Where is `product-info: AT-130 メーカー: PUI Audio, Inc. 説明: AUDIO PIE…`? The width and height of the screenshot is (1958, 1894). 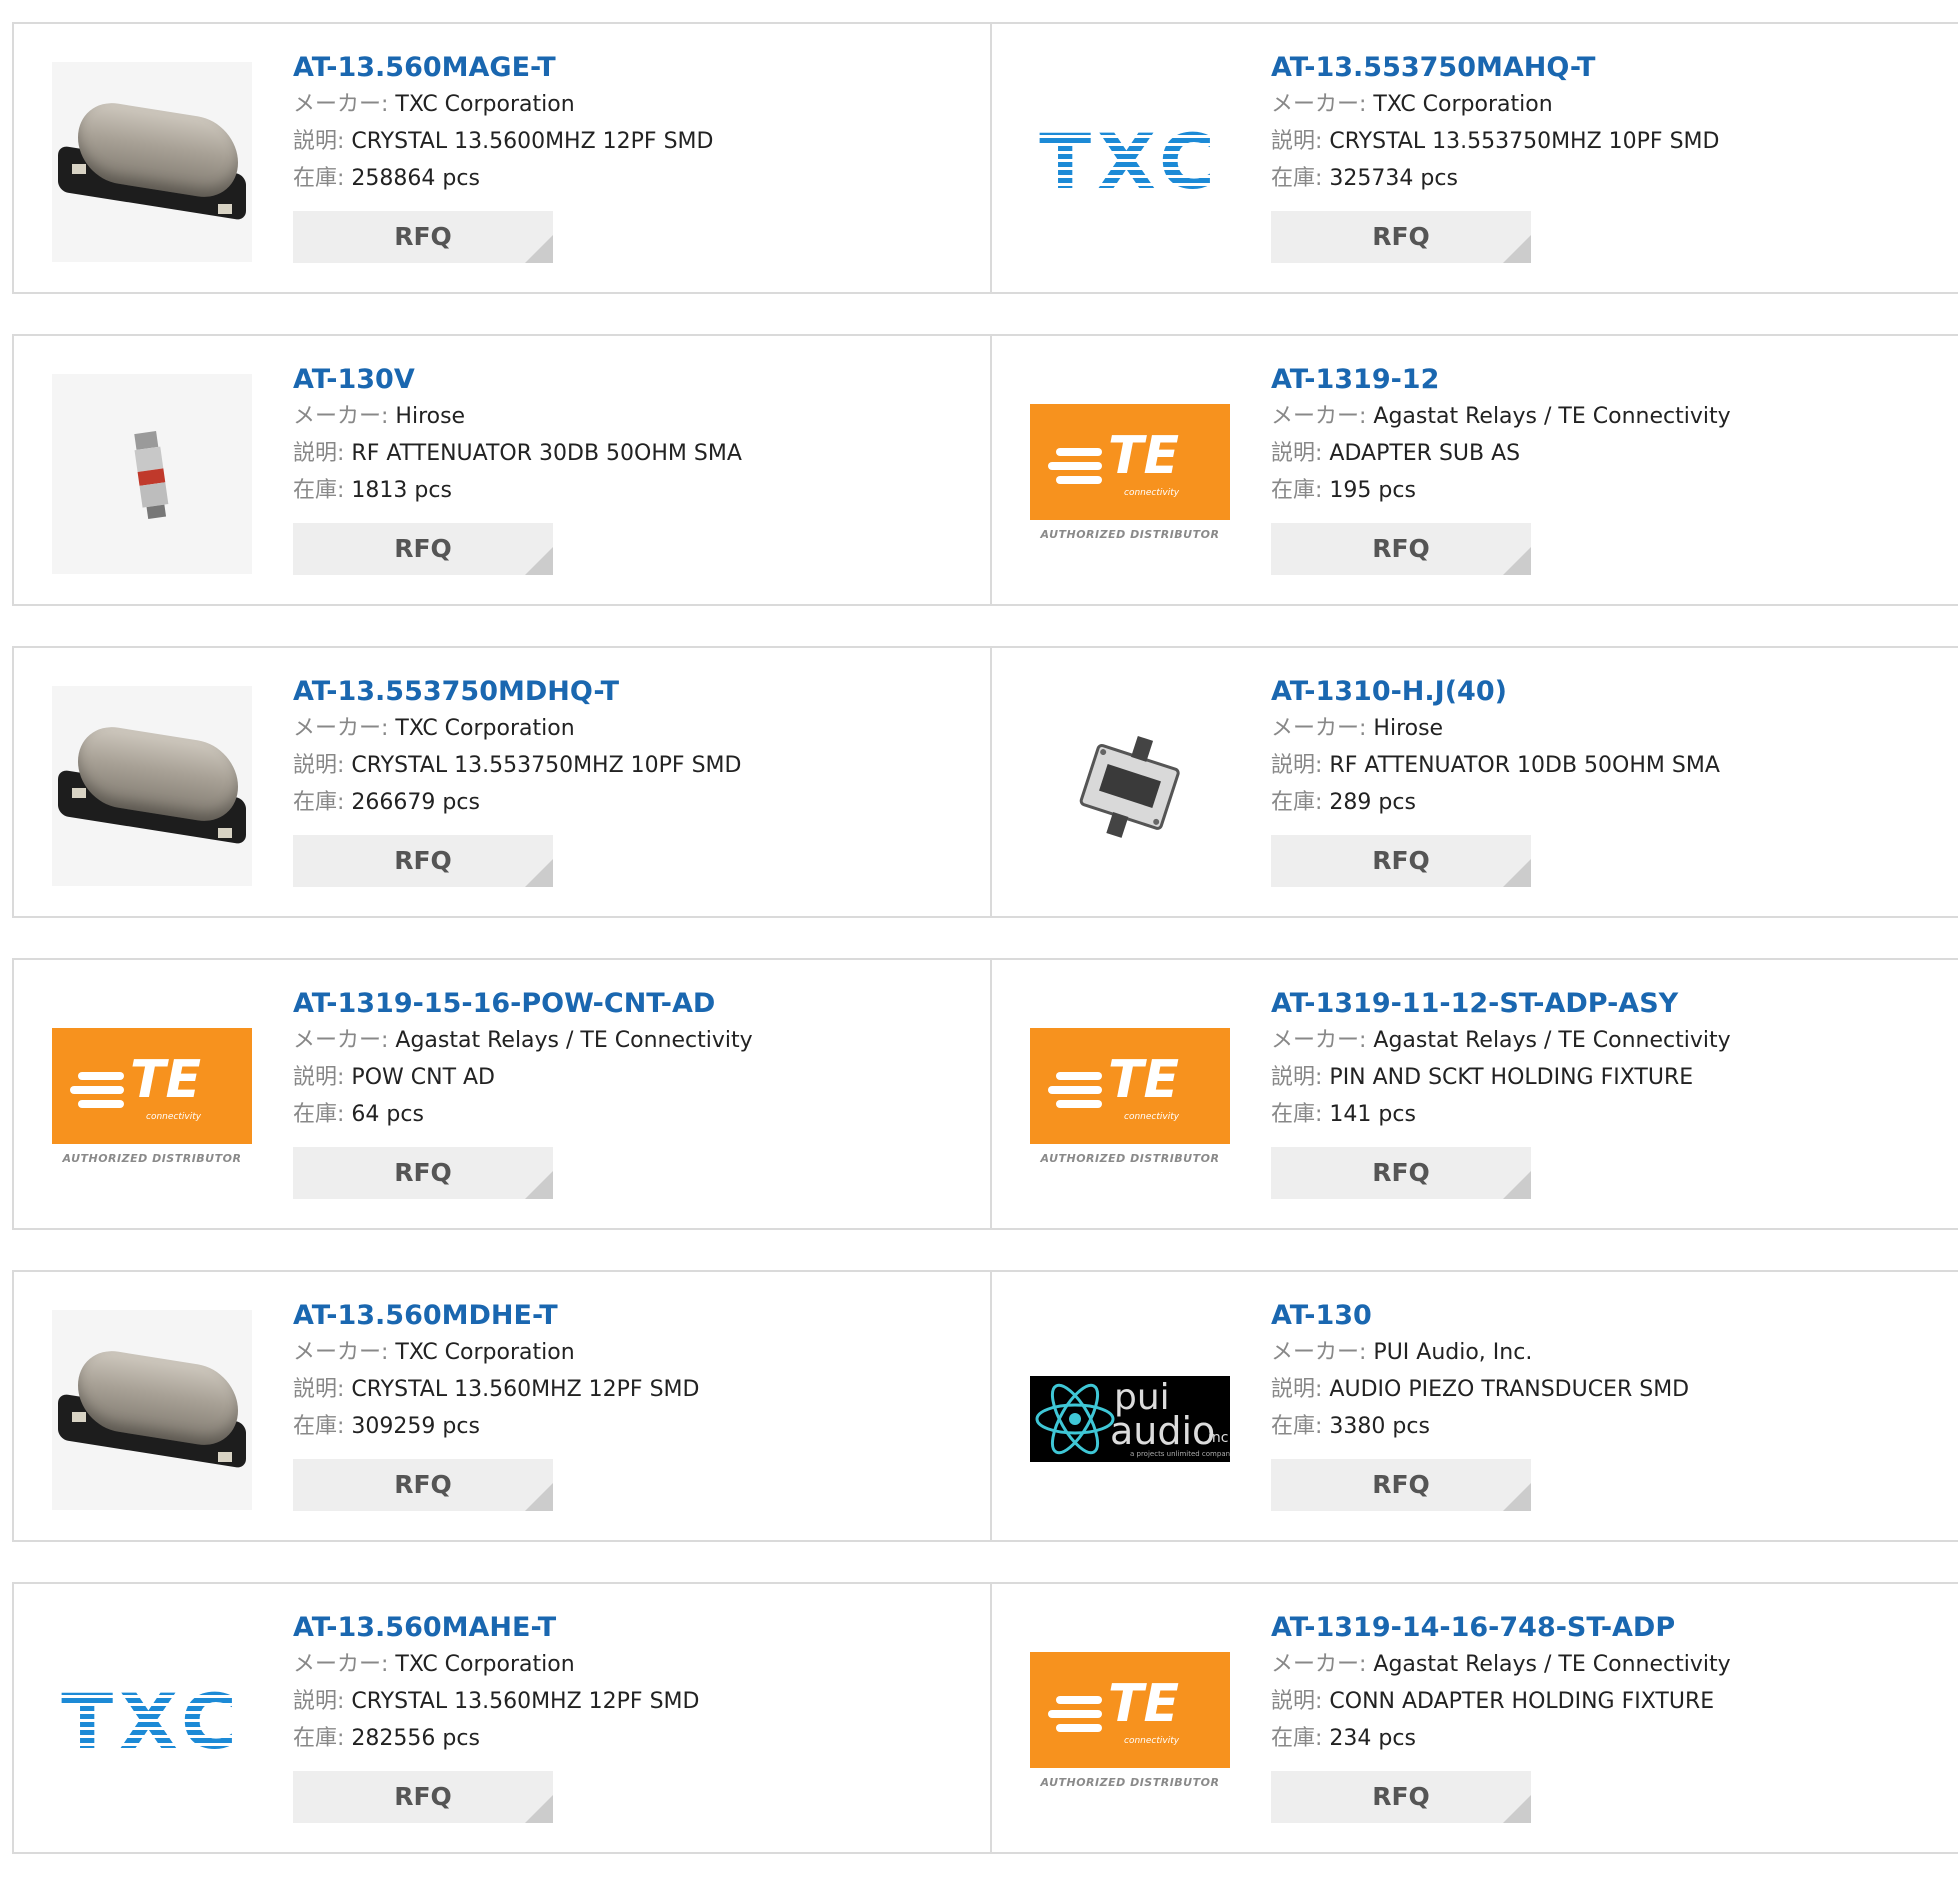
product-info: AT-130 メーカー: PUI Audio, Inc. 説明: AUDIO PIE… is located at coordinates (1480, 1404).